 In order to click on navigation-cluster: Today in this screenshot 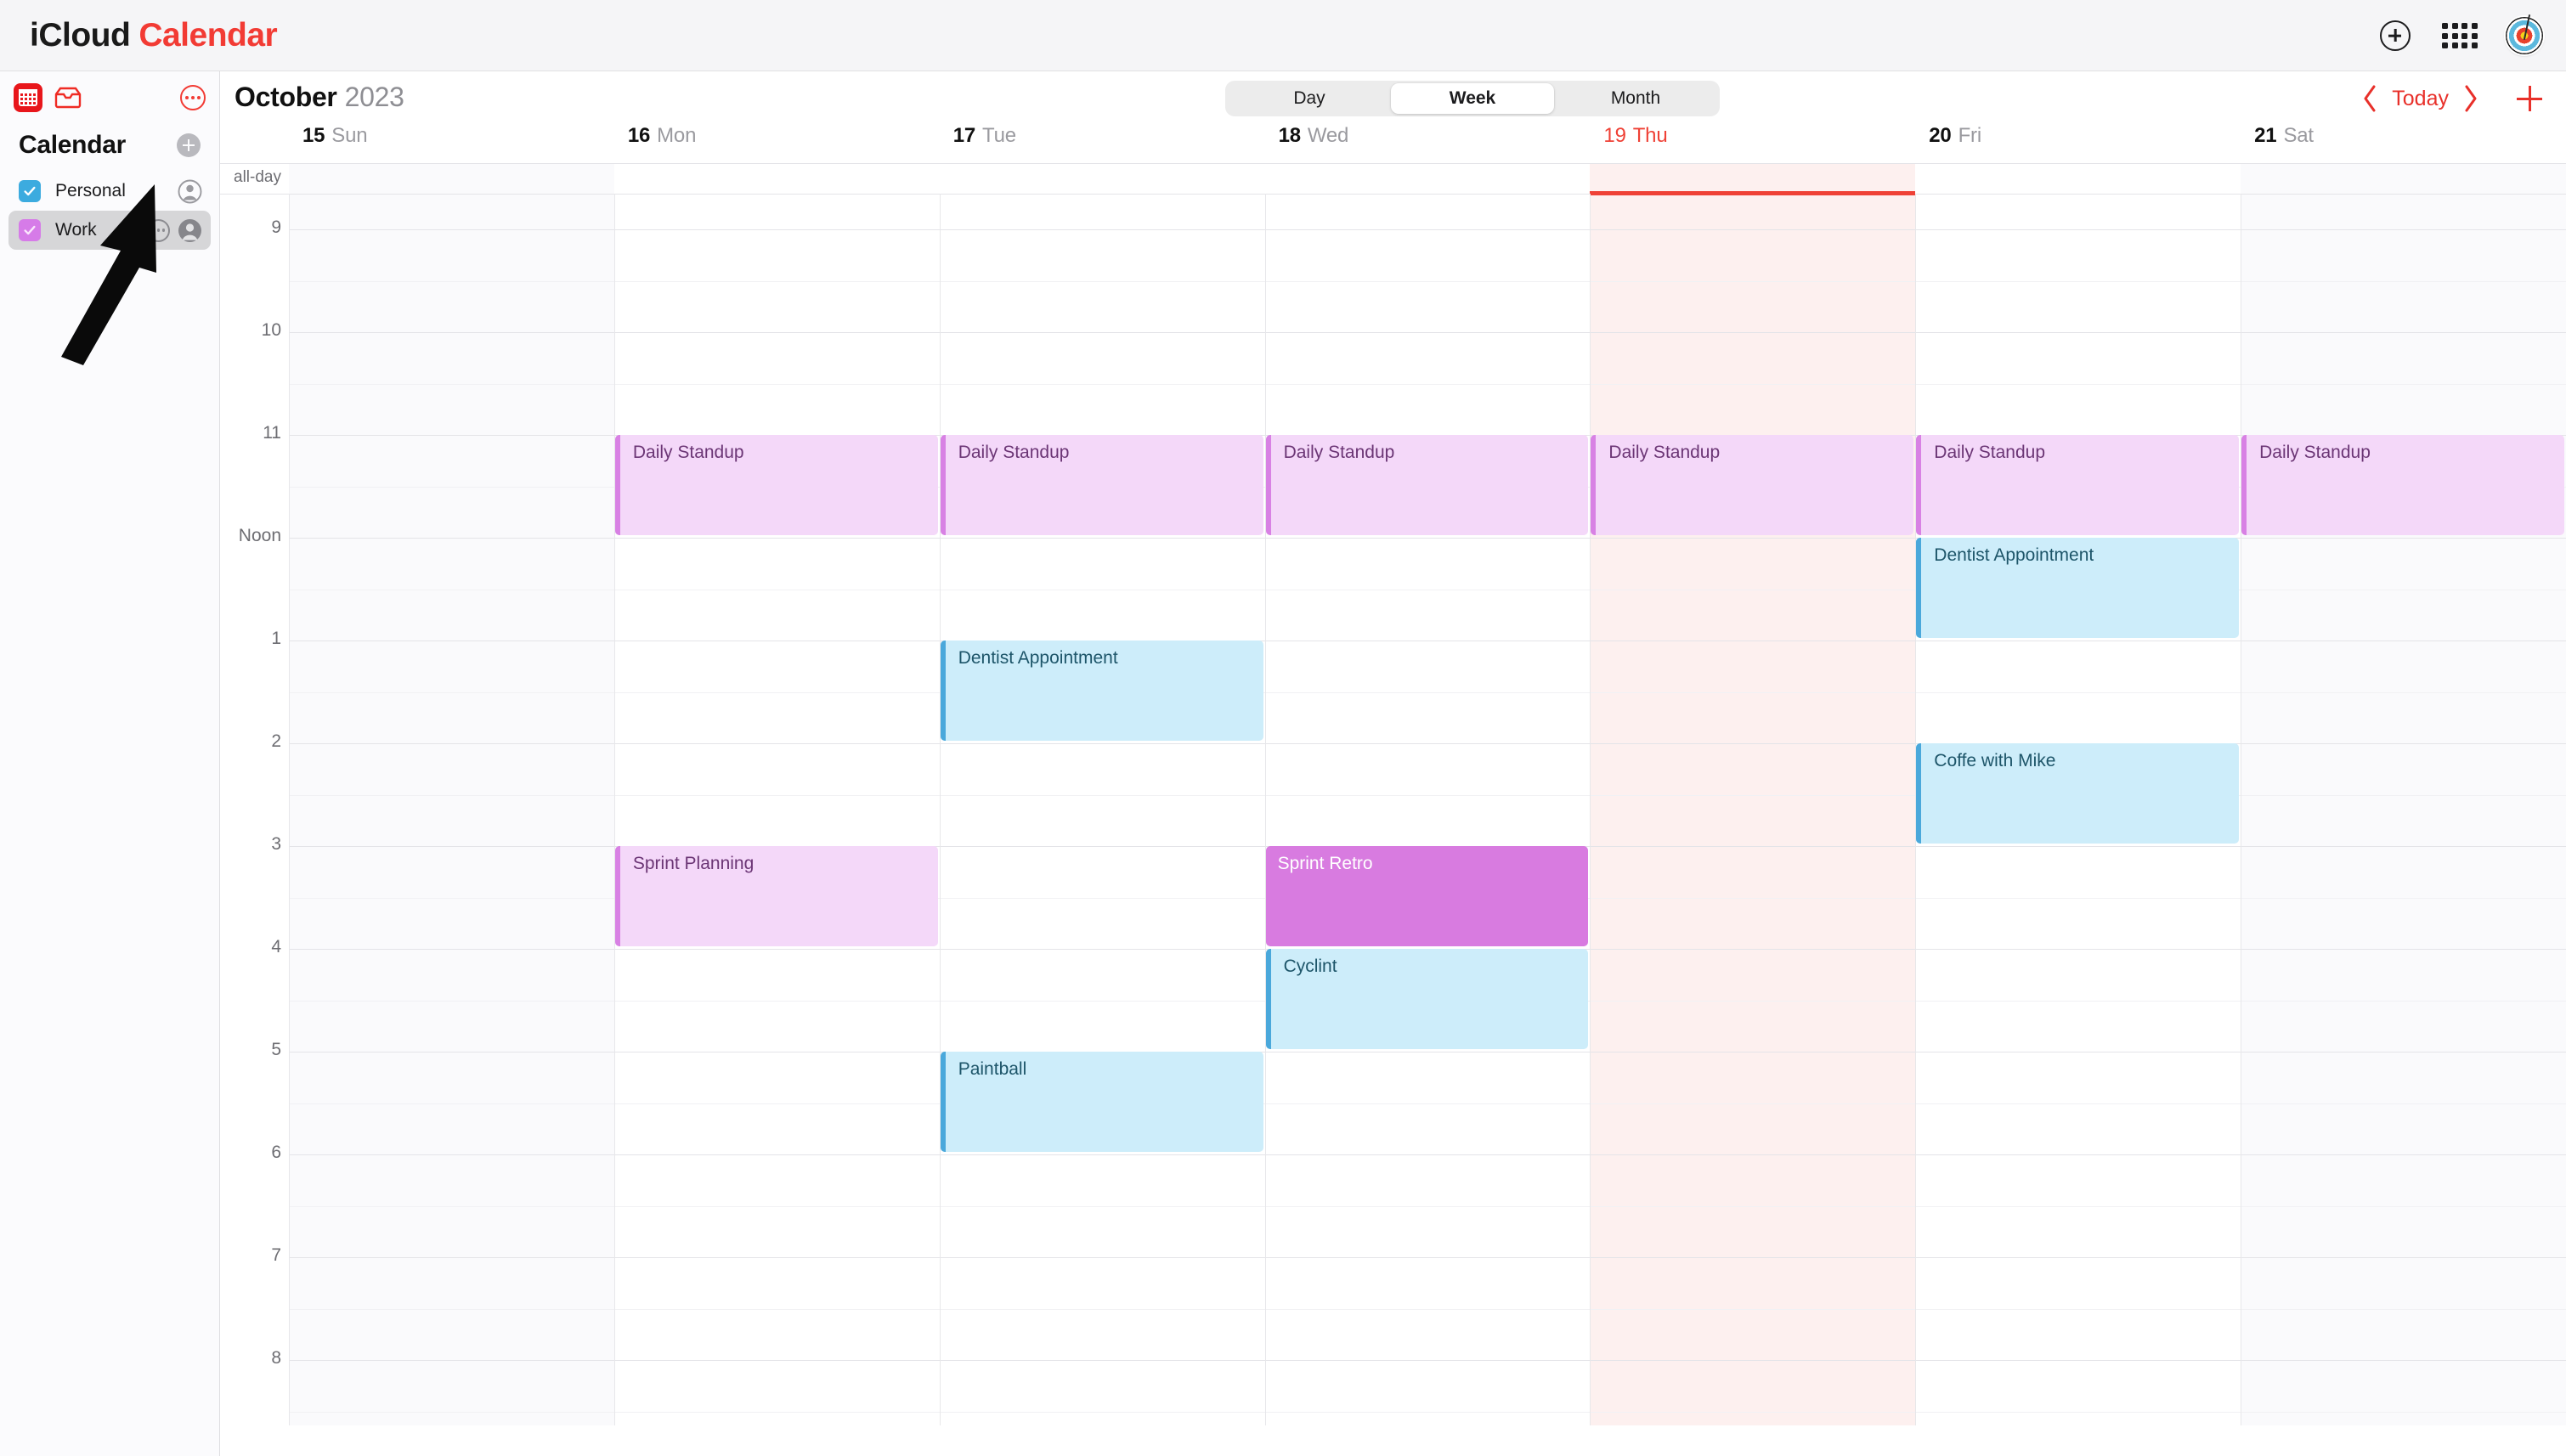, I will do `click(2452, 99)`.